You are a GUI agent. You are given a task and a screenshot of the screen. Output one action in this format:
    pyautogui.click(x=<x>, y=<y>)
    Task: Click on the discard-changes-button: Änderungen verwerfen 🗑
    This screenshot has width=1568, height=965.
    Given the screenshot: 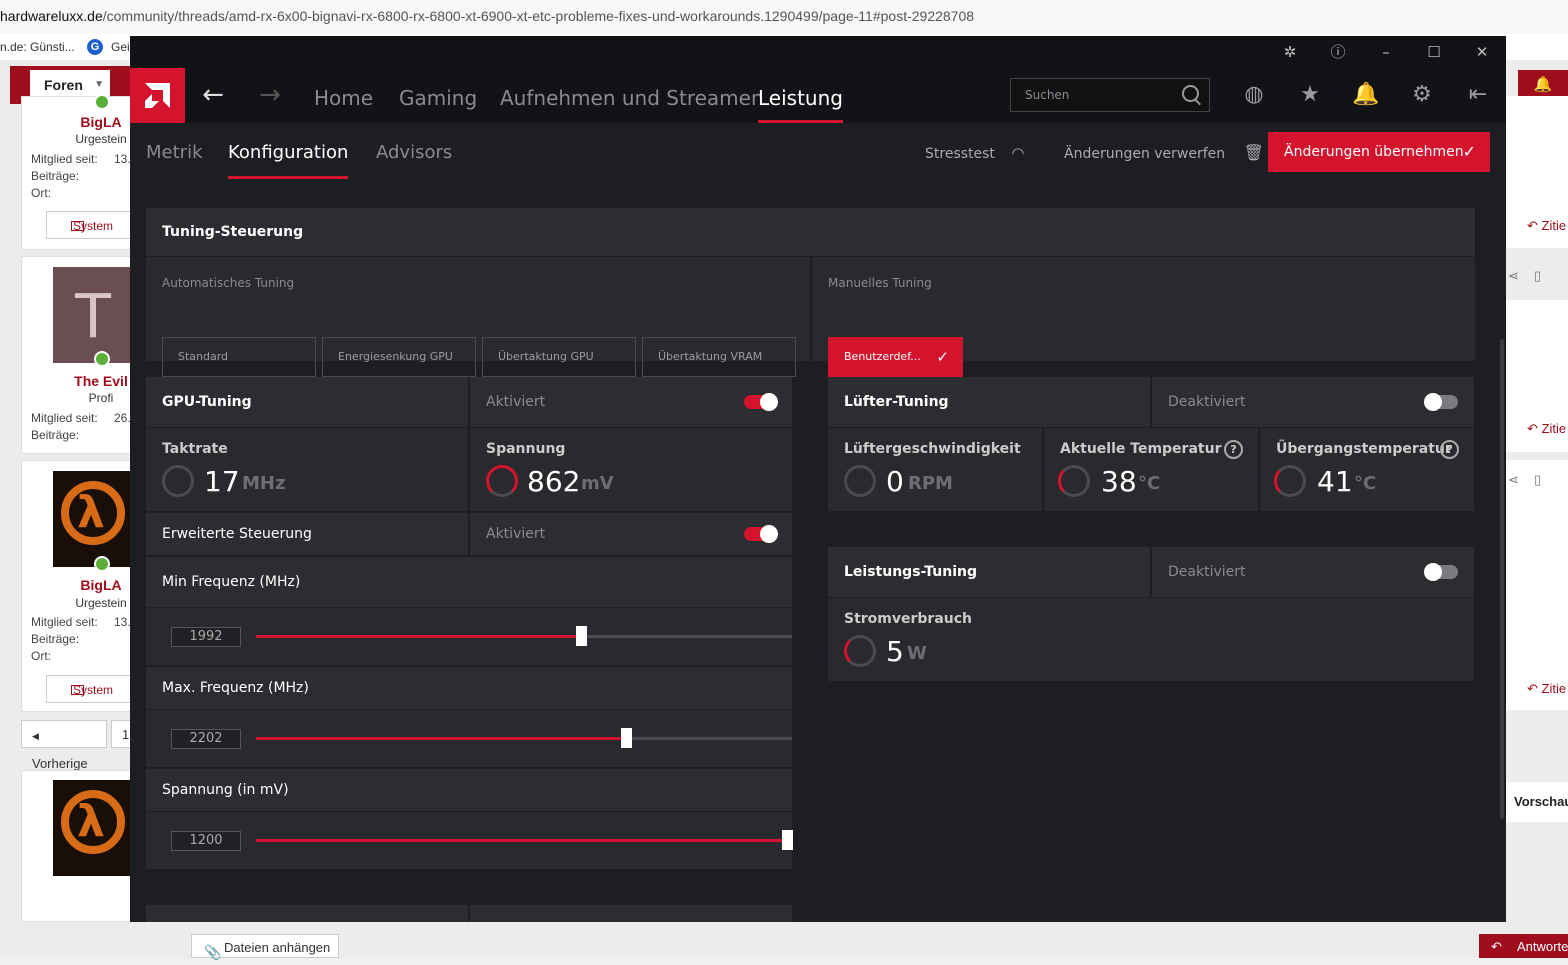 What is the action you would take?
    pyautogui.click(x=1164, y=151)
    